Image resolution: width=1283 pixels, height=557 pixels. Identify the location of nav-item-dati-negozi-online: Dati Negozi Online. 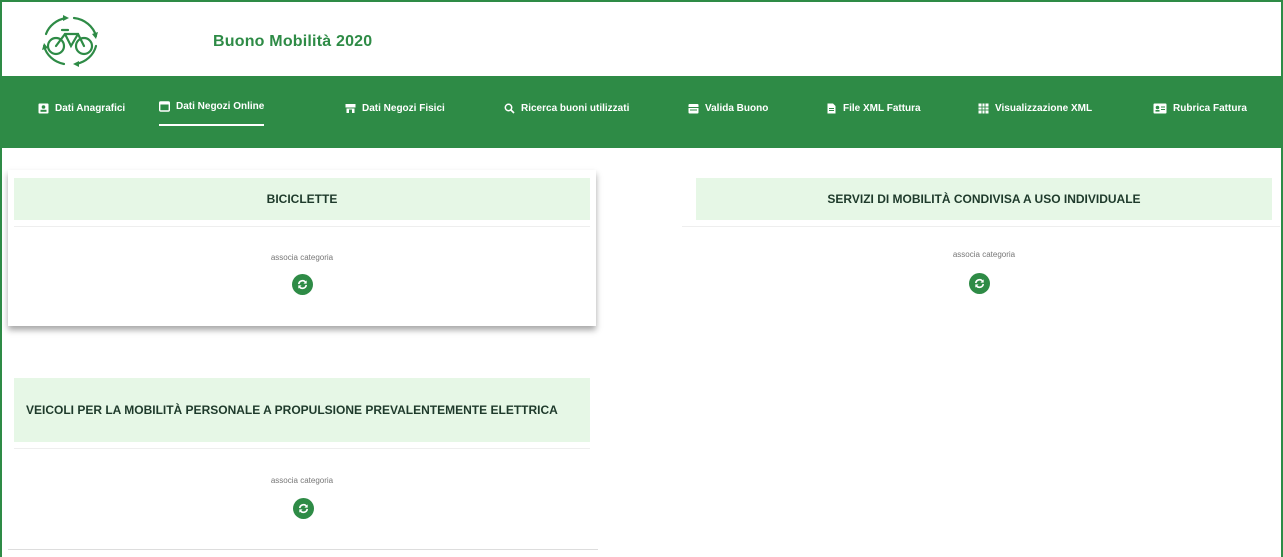
(212, 109).